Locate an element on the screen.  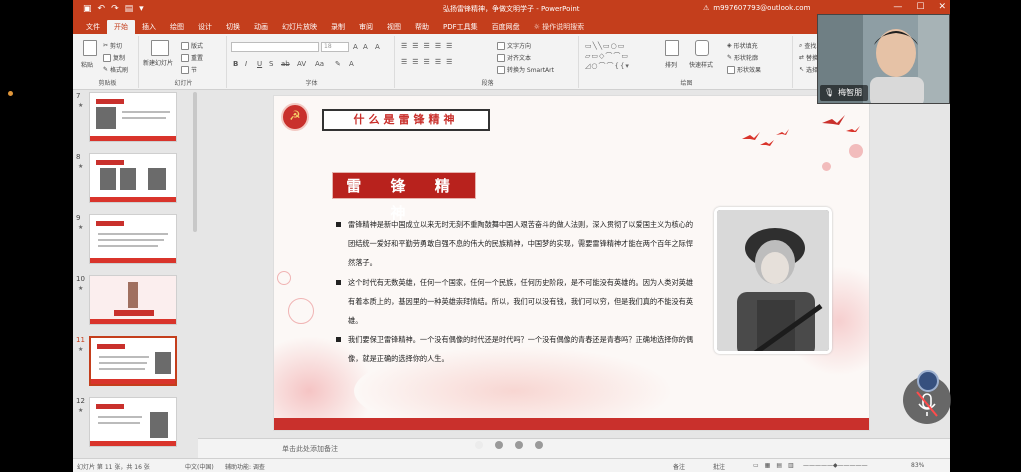
thumbnails-scrollbar is located at coordinates (195, 162).